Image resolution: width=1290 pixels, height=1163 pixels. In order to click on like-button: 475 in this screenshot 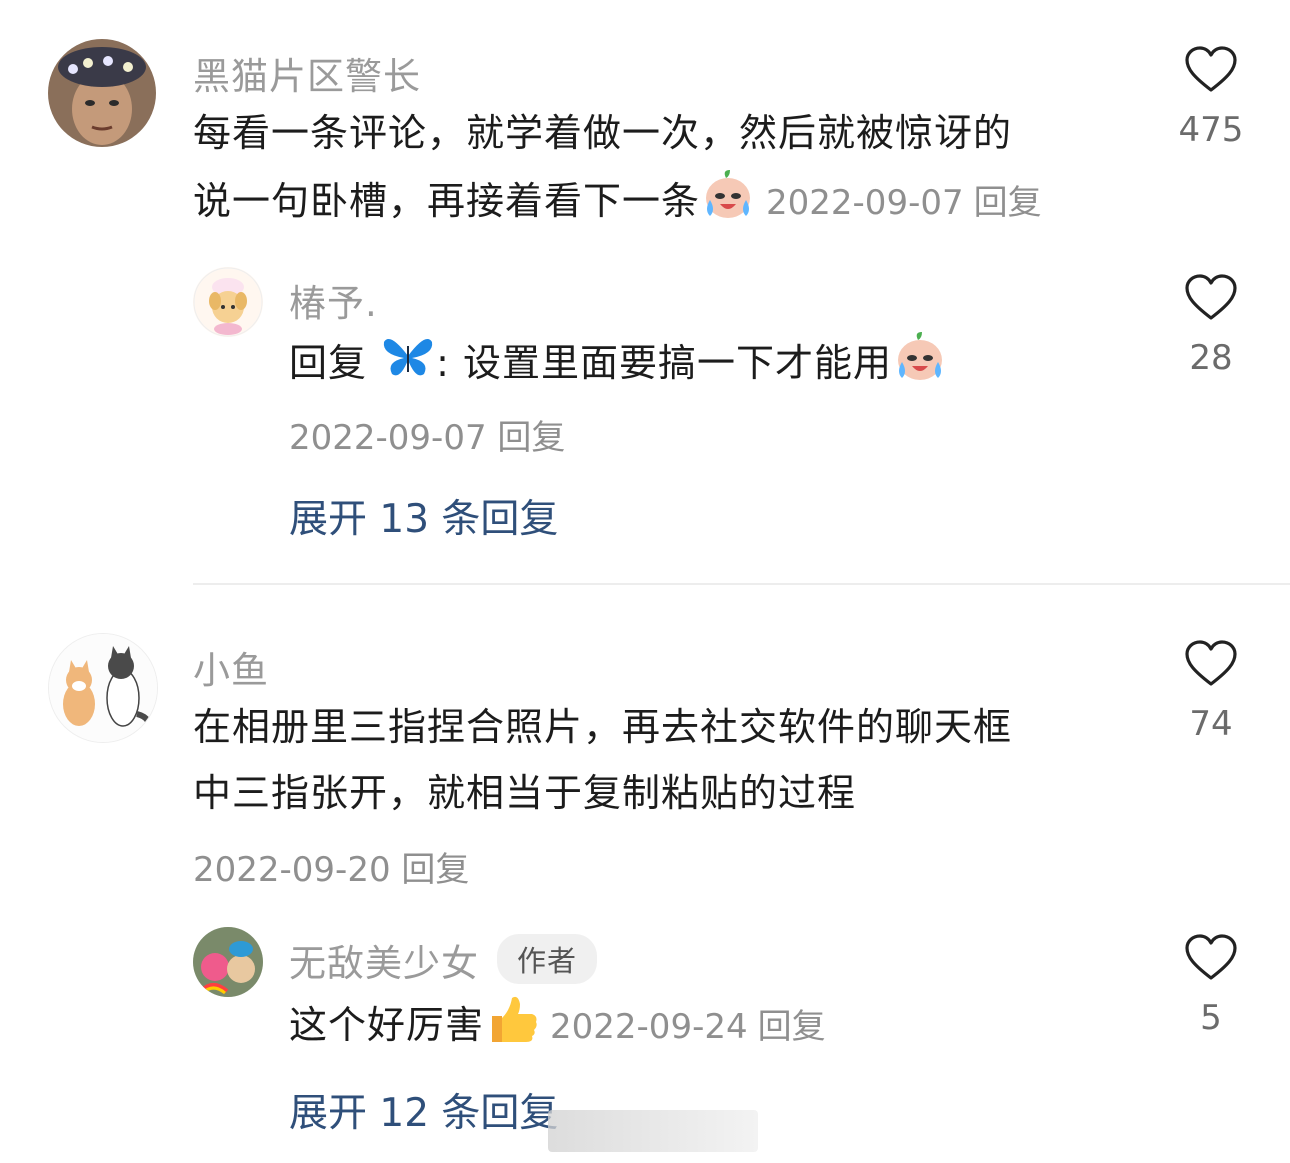, I will do `click(1211, 98)`.